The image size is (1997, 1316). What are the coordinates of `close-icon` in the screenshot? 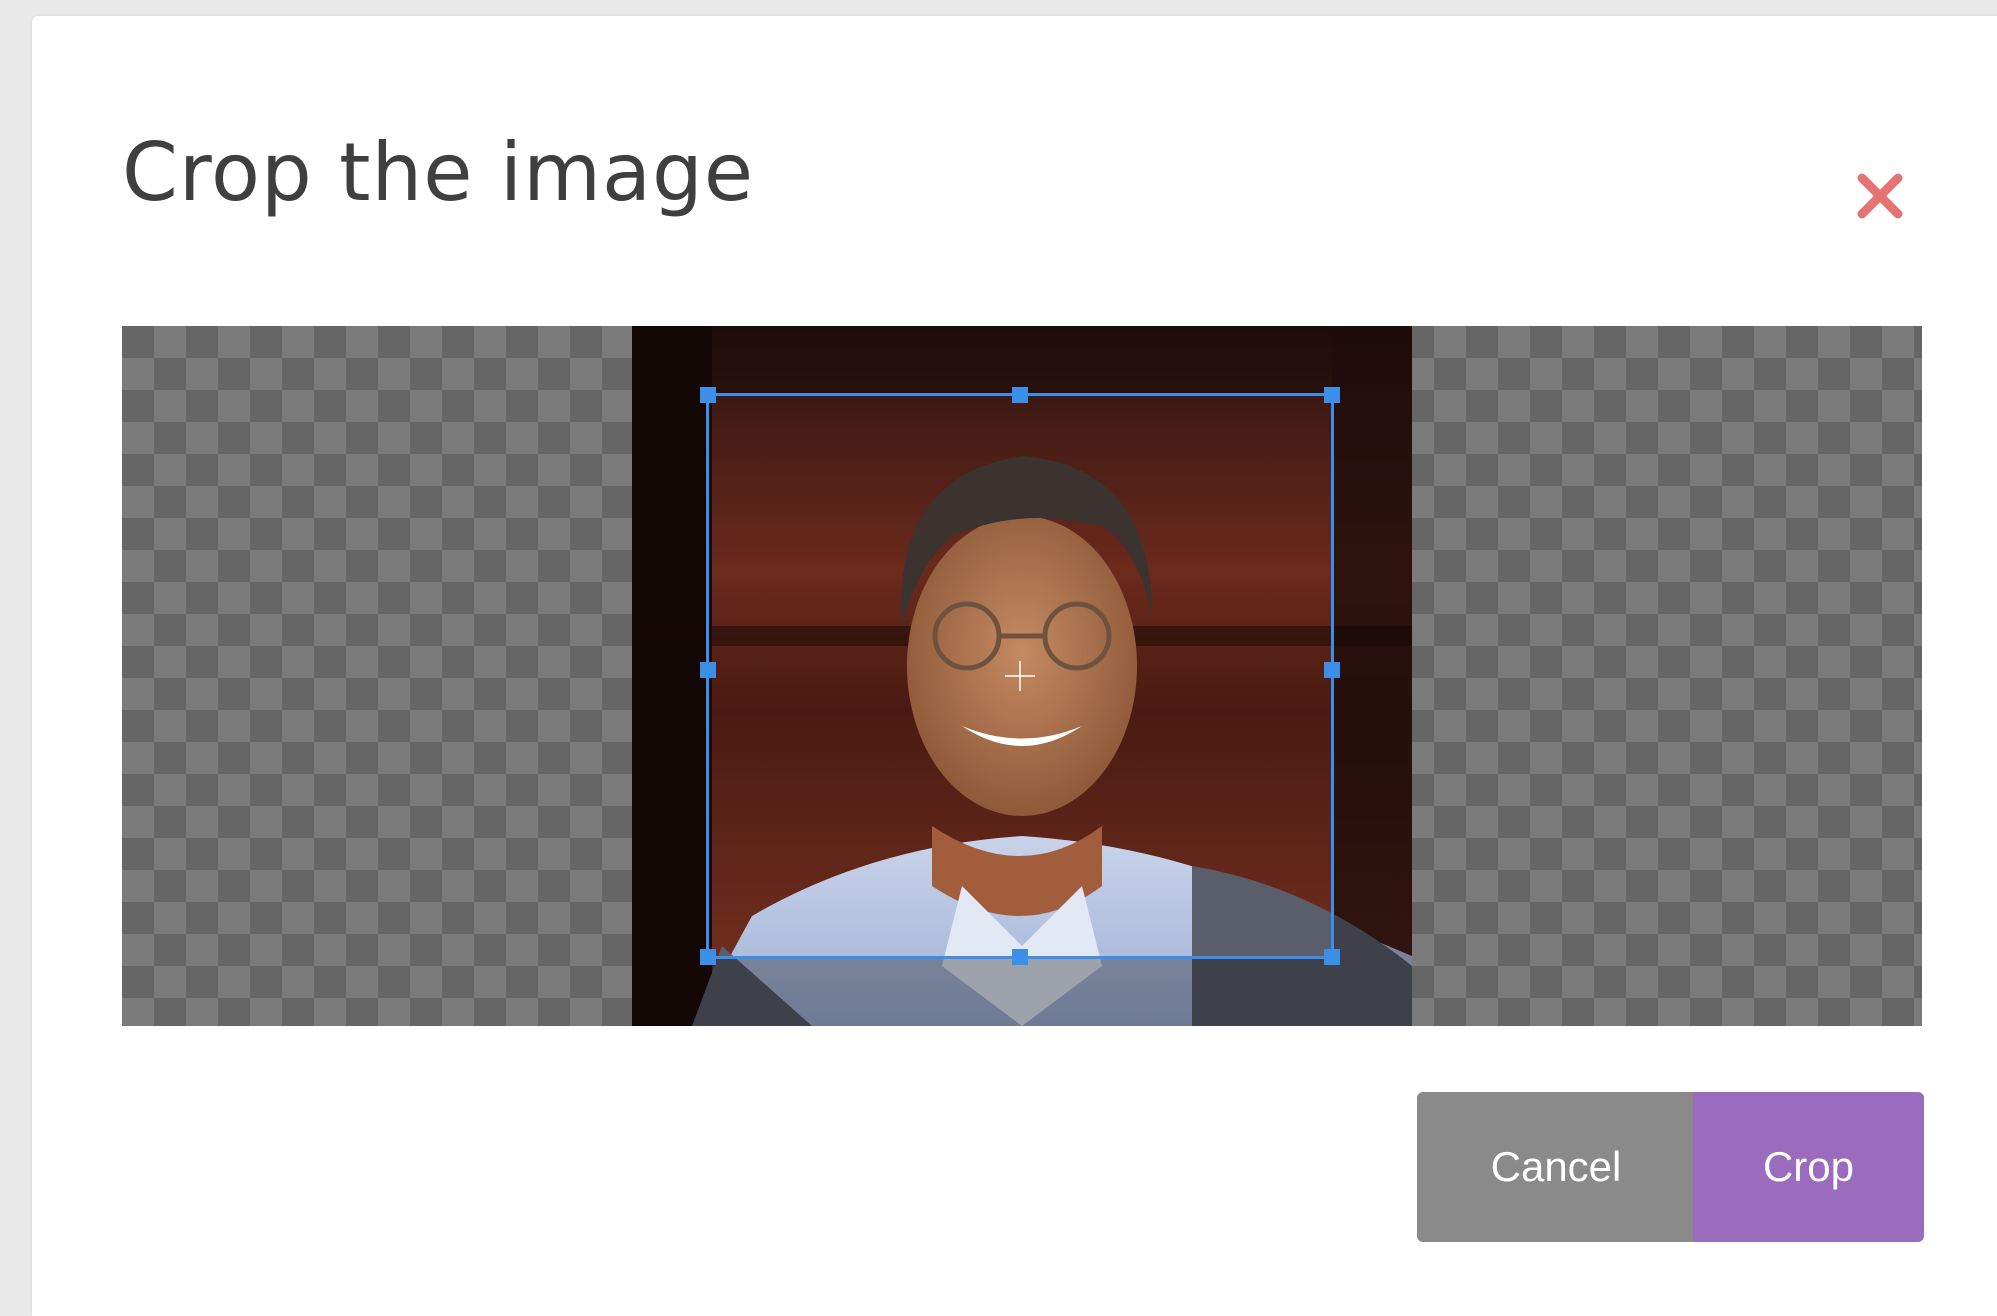 It's located at (1880, 196).